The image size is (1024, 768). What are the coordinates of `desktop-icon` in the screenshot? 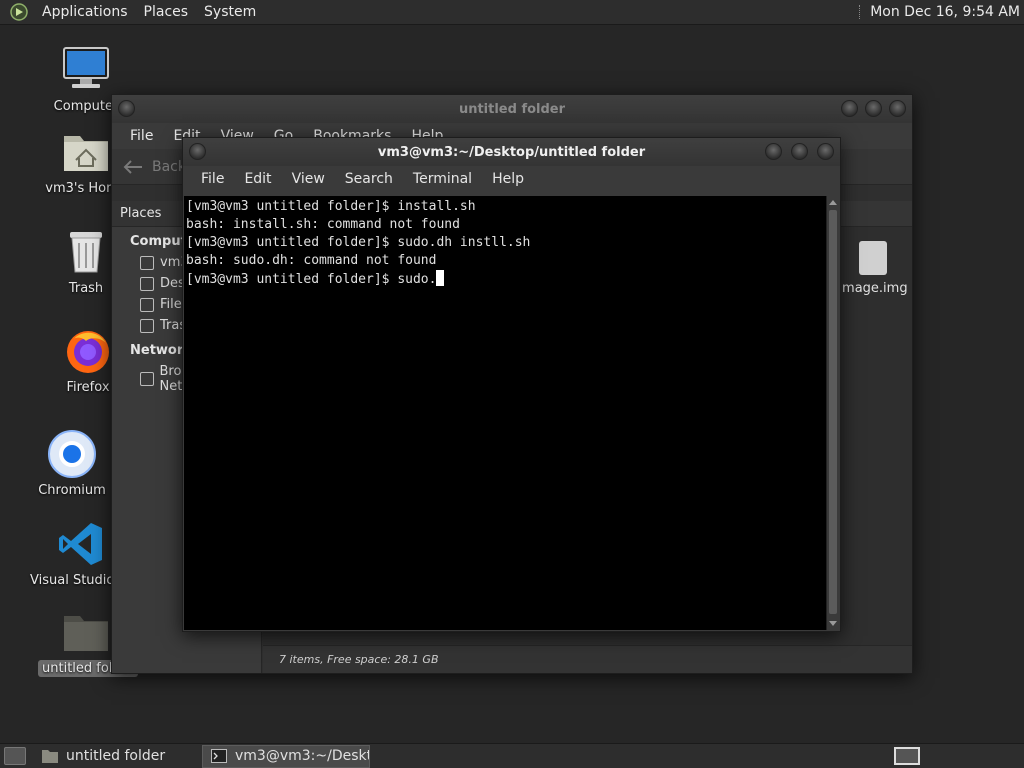 It's located at (147, 283).